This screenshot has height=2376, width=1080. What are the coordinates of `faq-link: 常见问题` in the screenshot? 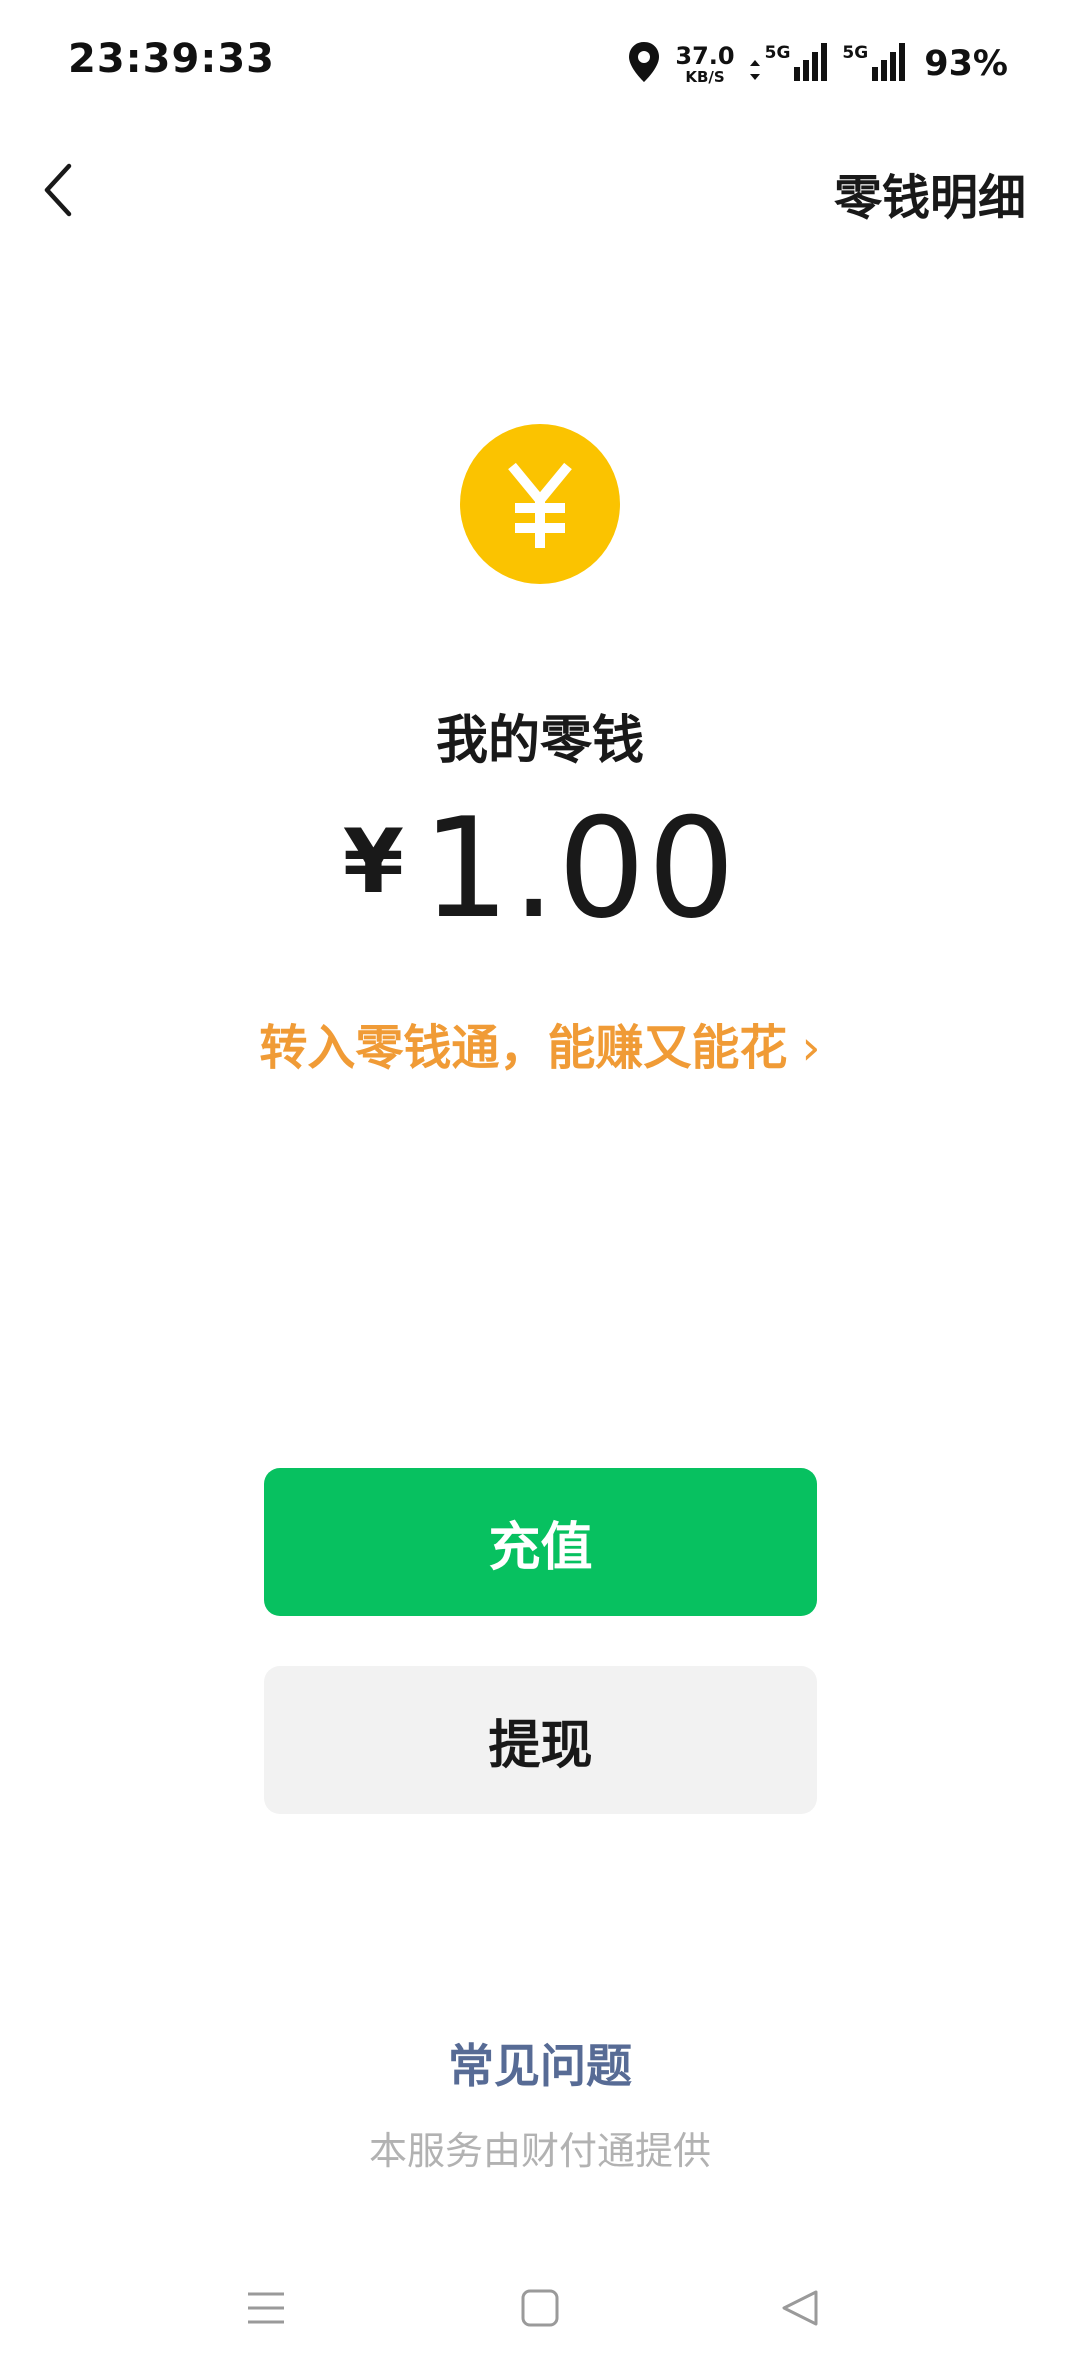 It's located at (540, 2063).